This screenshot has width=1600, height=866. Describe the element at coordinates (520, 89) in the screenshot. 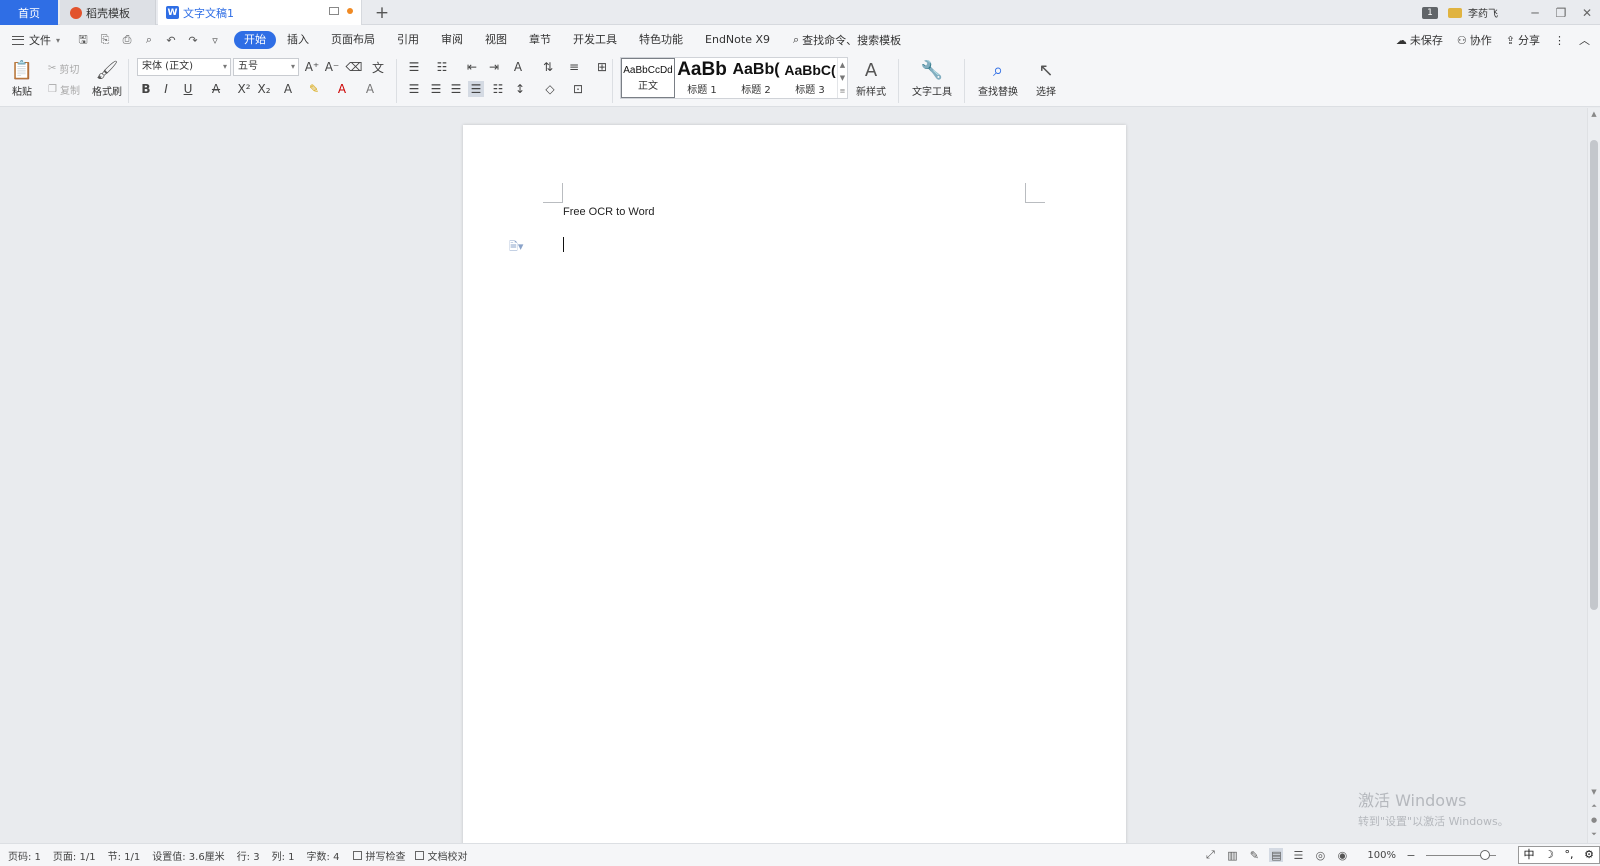

I see `line-spacing-icon: ↕` at that location.